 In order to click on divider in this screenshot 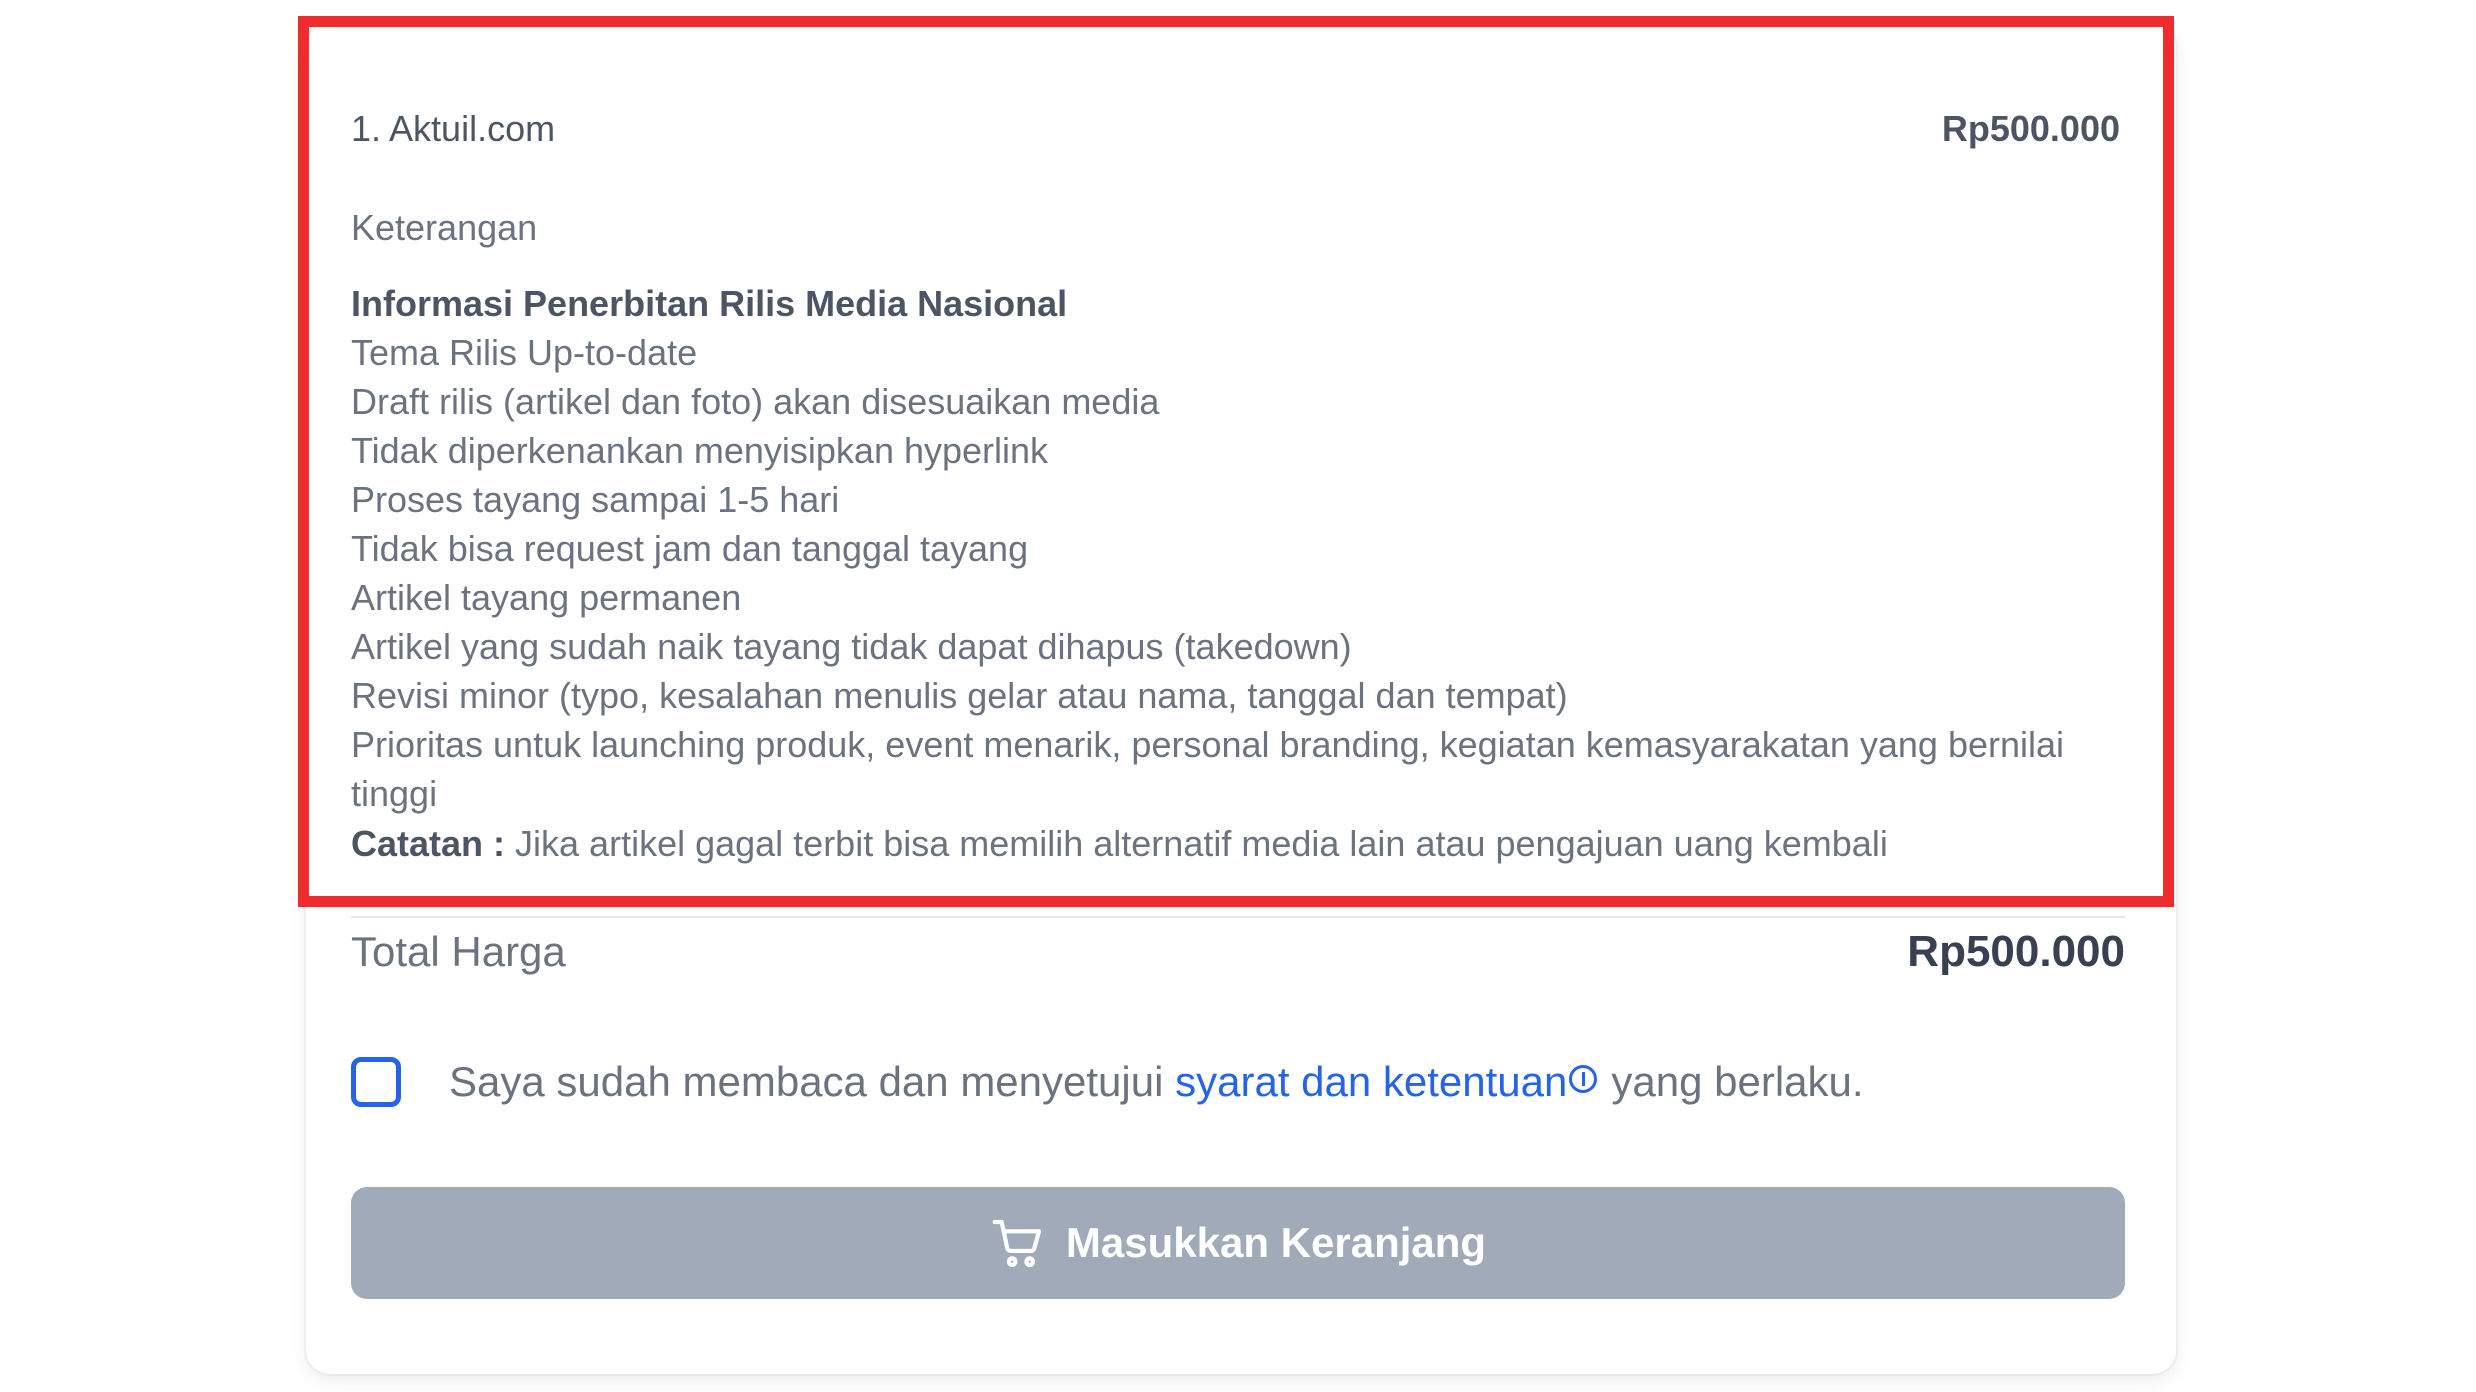, I will do `click(1238, 917)`.